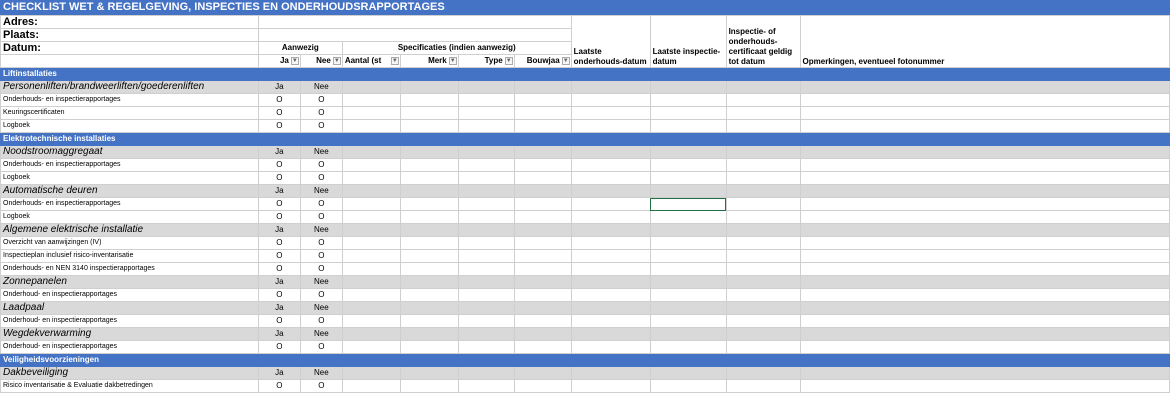 This screenshot has width=1170, height=408. Describe the element at coordinates (371, 61) in the screenshot. I see `col-aantal-header: Aantal (st ▼` at that location.